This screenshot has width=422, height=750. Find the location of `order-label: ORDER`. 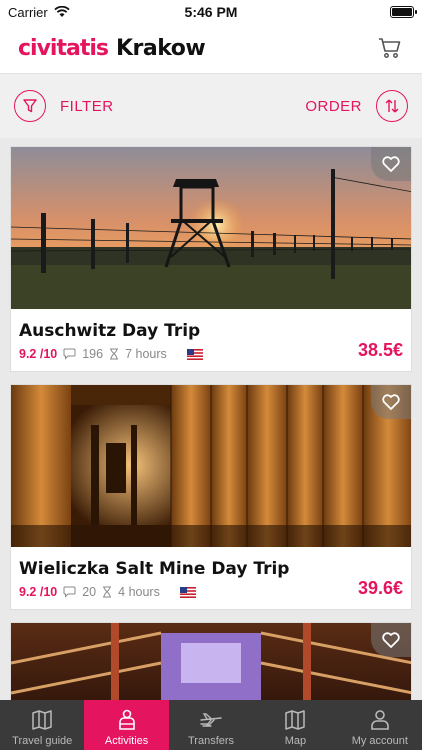

order-label: ORDER is located at coordinates (333, 106).